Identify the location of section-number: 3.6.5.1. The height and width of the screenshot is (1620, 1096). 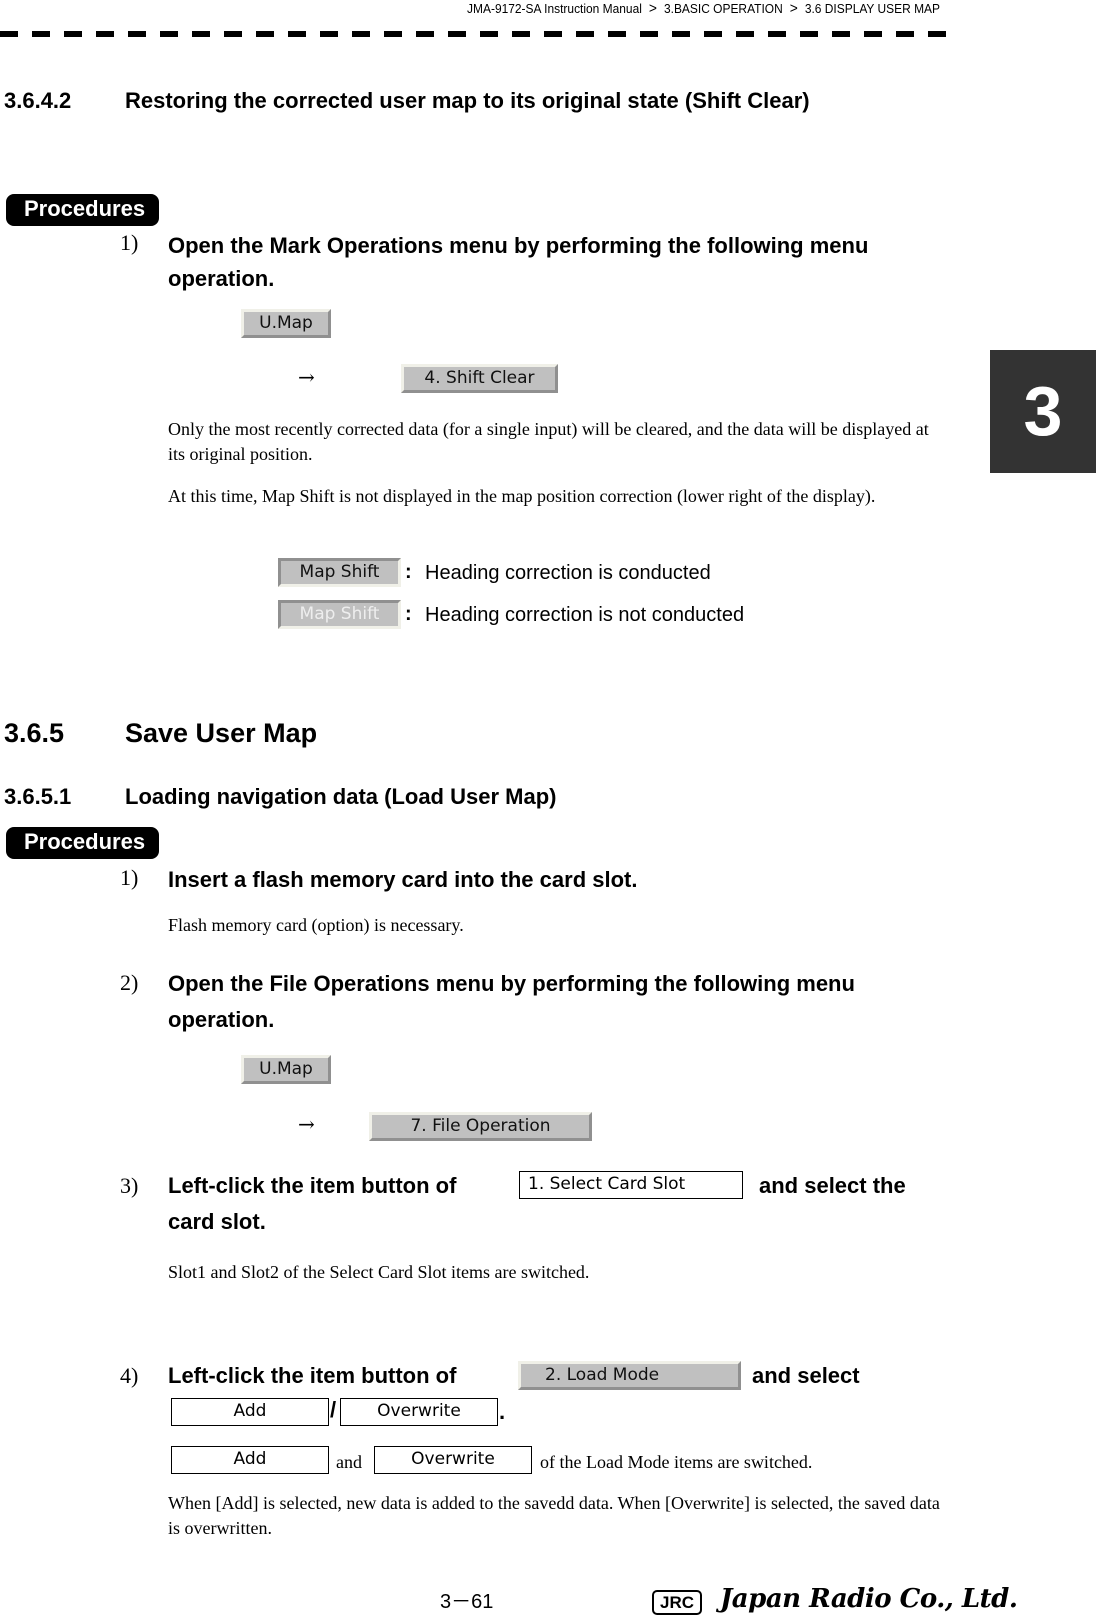
(38, 796).